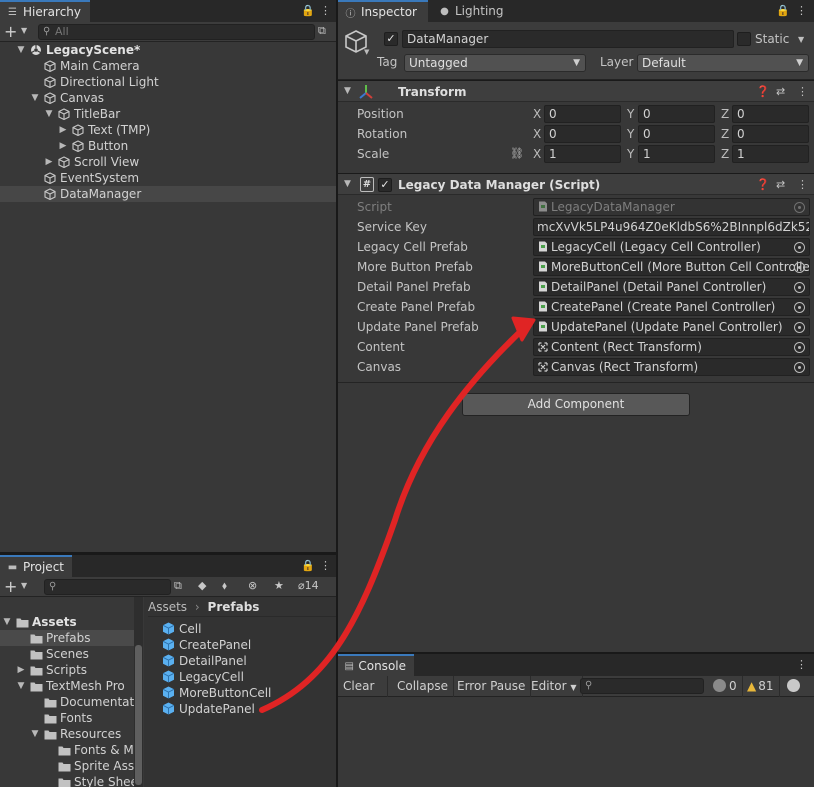  What do you see at coordinates (363, 694) in the screenshot?
I see `clear-button: Clear ▼` at bounding box center [363, 694].